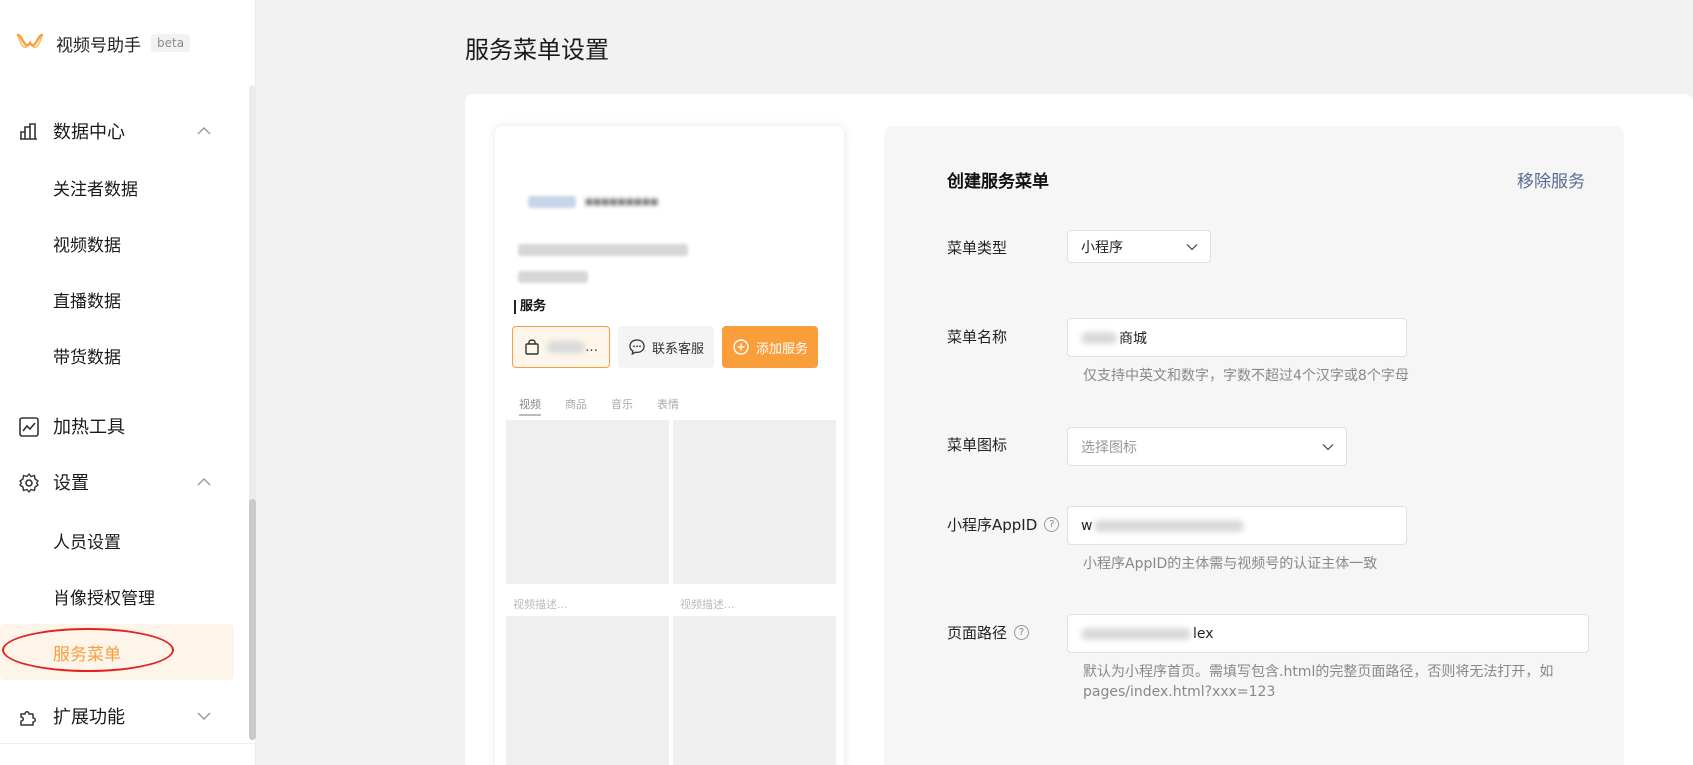  I want to click on page-path-input: lex, so click(1328, 633).